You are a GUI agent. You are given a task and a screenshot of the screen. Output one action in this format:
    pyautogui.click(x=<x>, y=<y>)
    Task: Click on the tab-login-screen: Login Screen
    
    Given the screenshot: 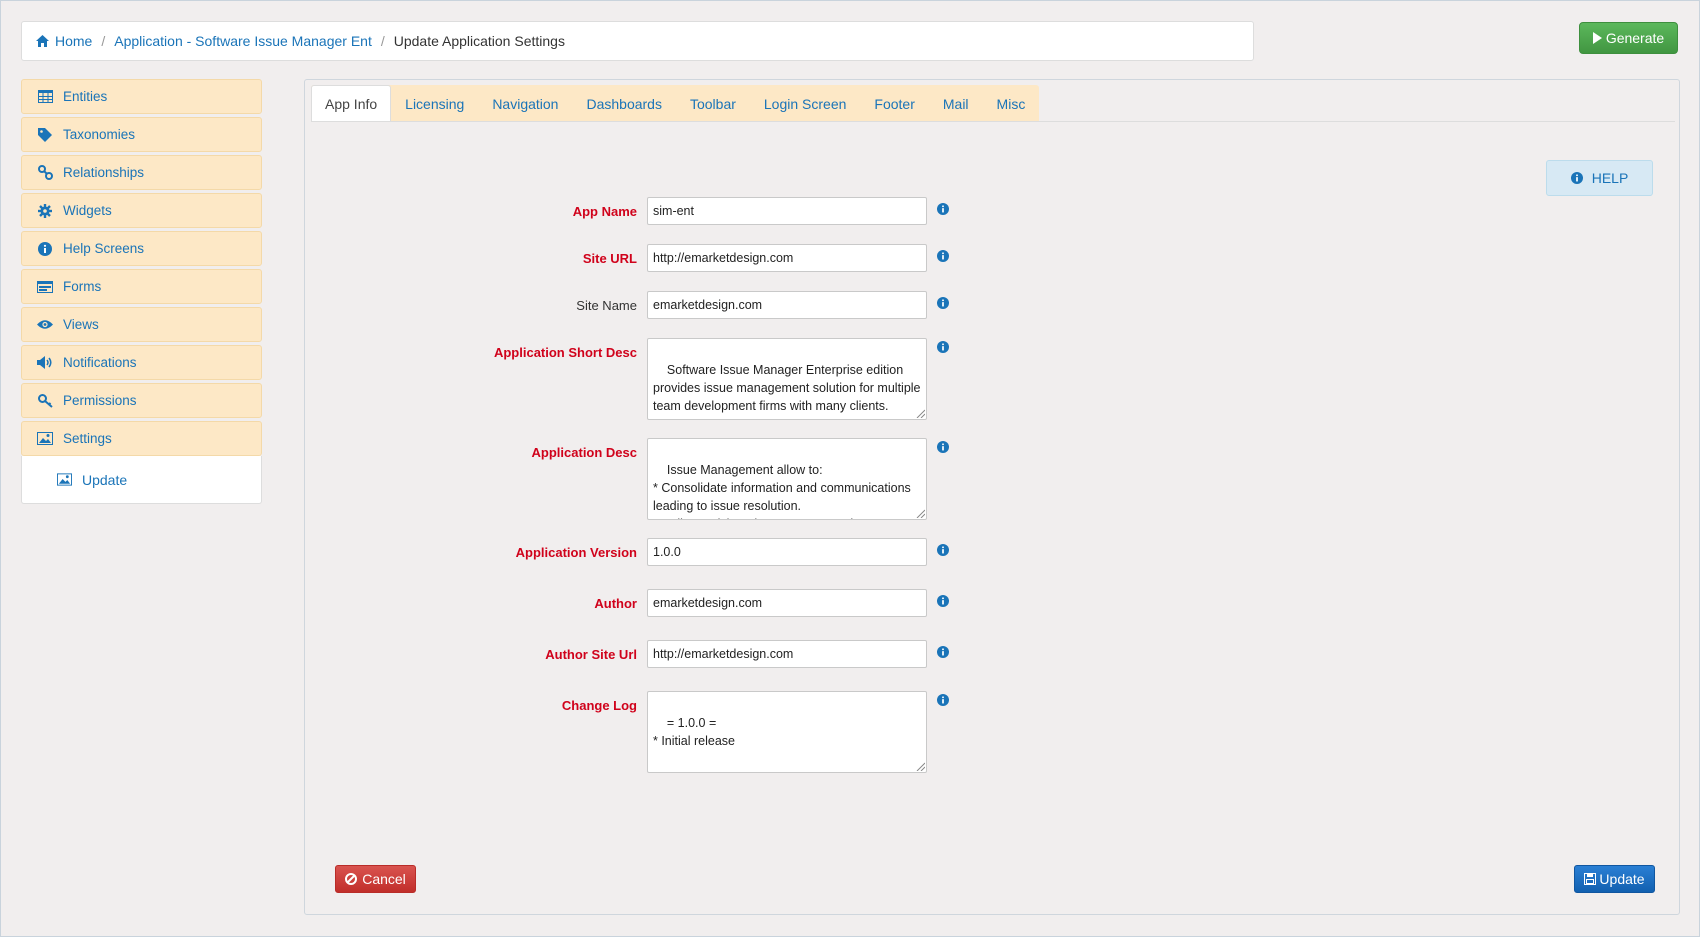 What is the action you would take?
    pyautogui.click(x=805, y=103)
    